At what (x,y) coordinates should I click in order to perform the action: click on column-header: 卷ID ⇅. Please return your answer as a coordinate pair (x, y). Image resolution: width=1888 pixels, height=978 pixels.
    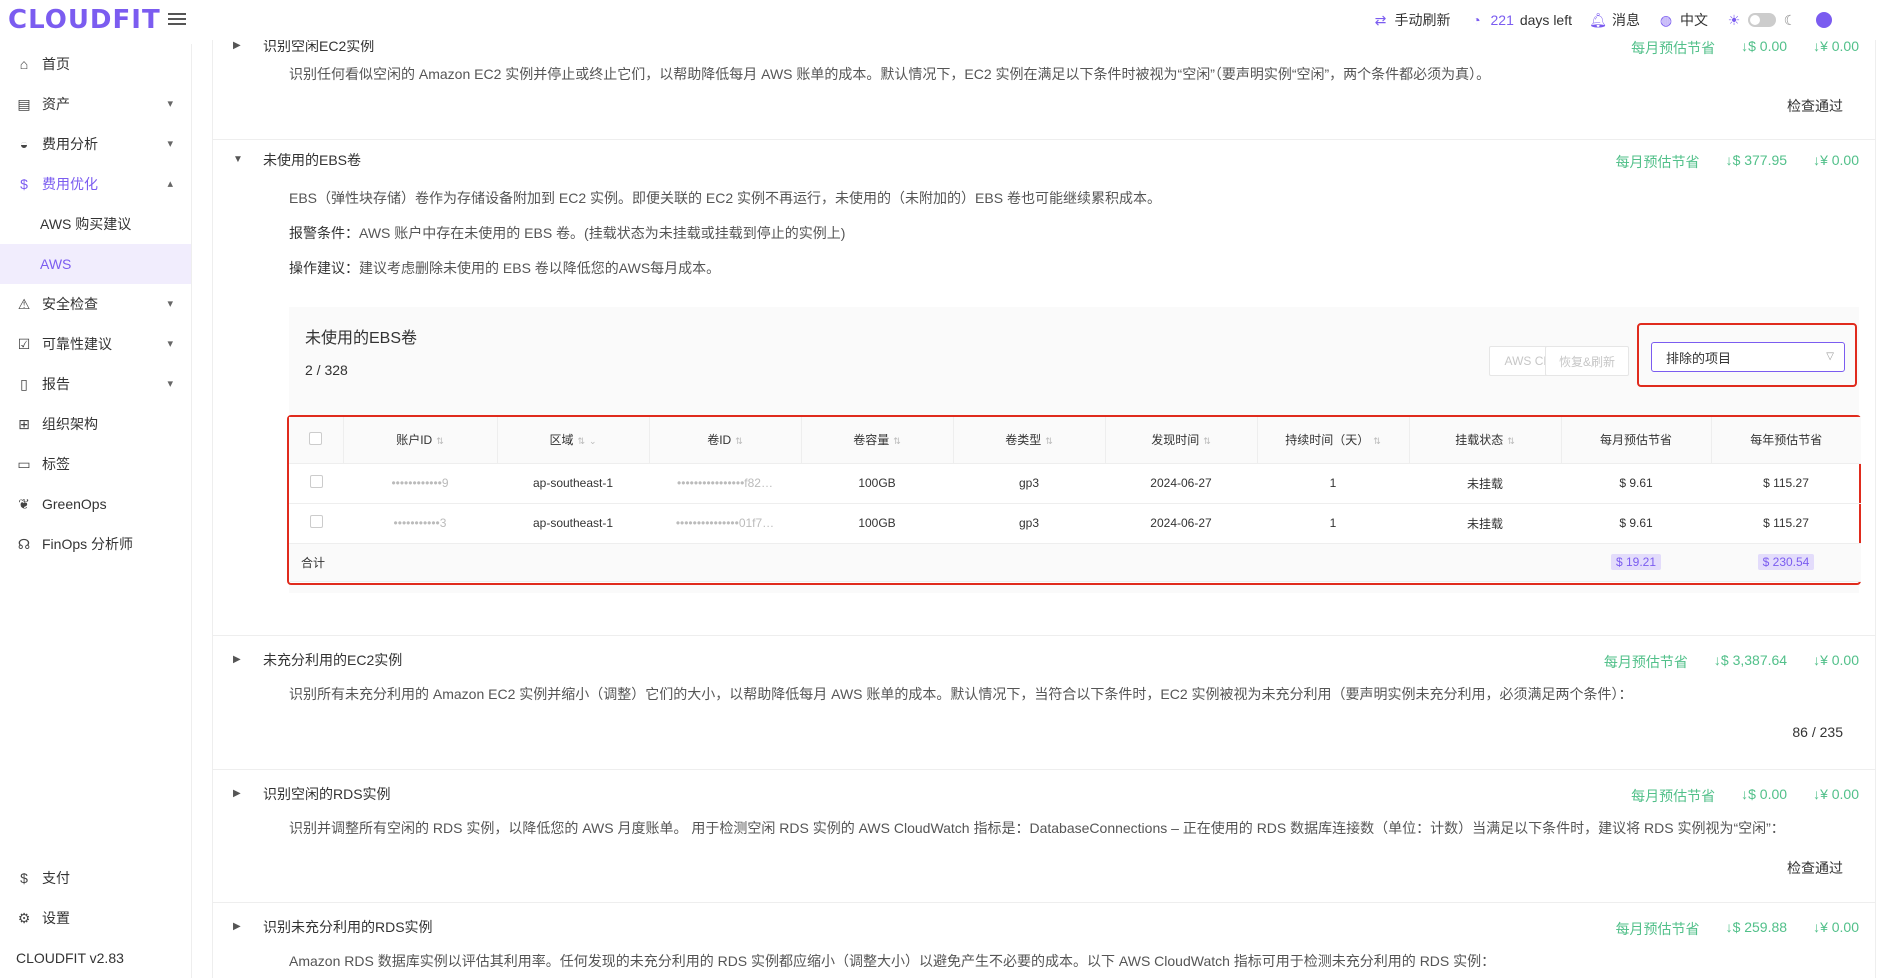
    Looking at the image, I should click on (725, 440).